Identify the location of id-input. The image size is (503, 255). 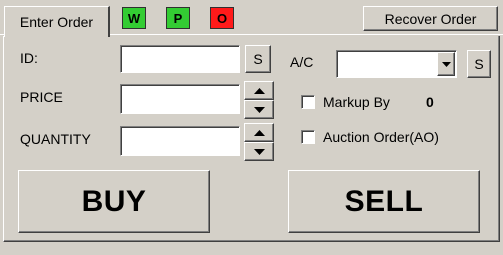
(180, 59).